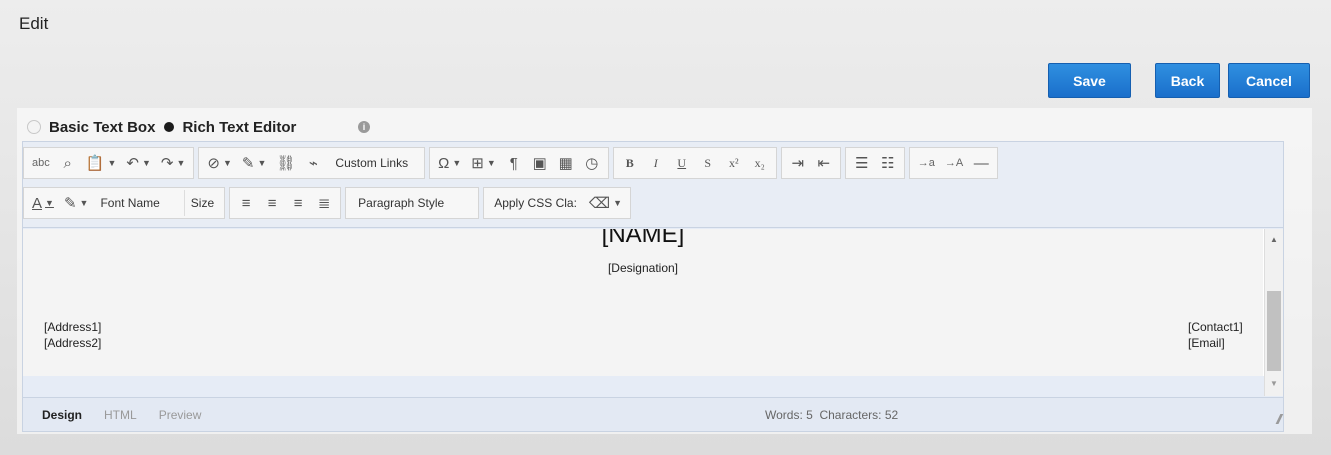  I want to click on toolbar-group-symbols: Ω ▼ ⊞ ▼ ¶ ▣ ▦ ◷, so click(519, 163).